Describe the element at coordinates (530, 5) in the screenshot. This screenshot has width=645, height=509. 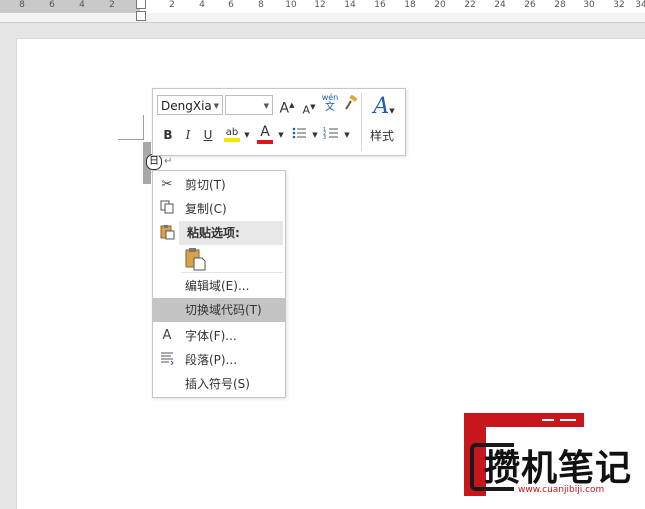
I see `ruler-number: 26` at that location.